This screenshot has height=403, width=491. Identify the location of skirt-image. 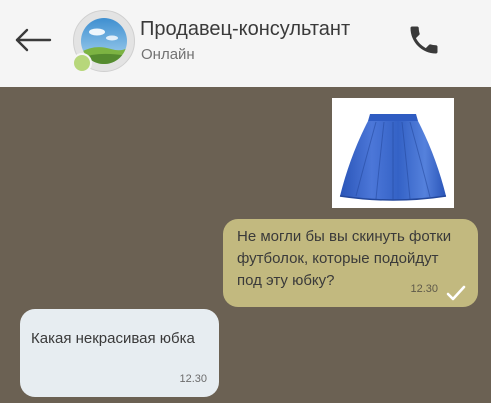
(393, 153).